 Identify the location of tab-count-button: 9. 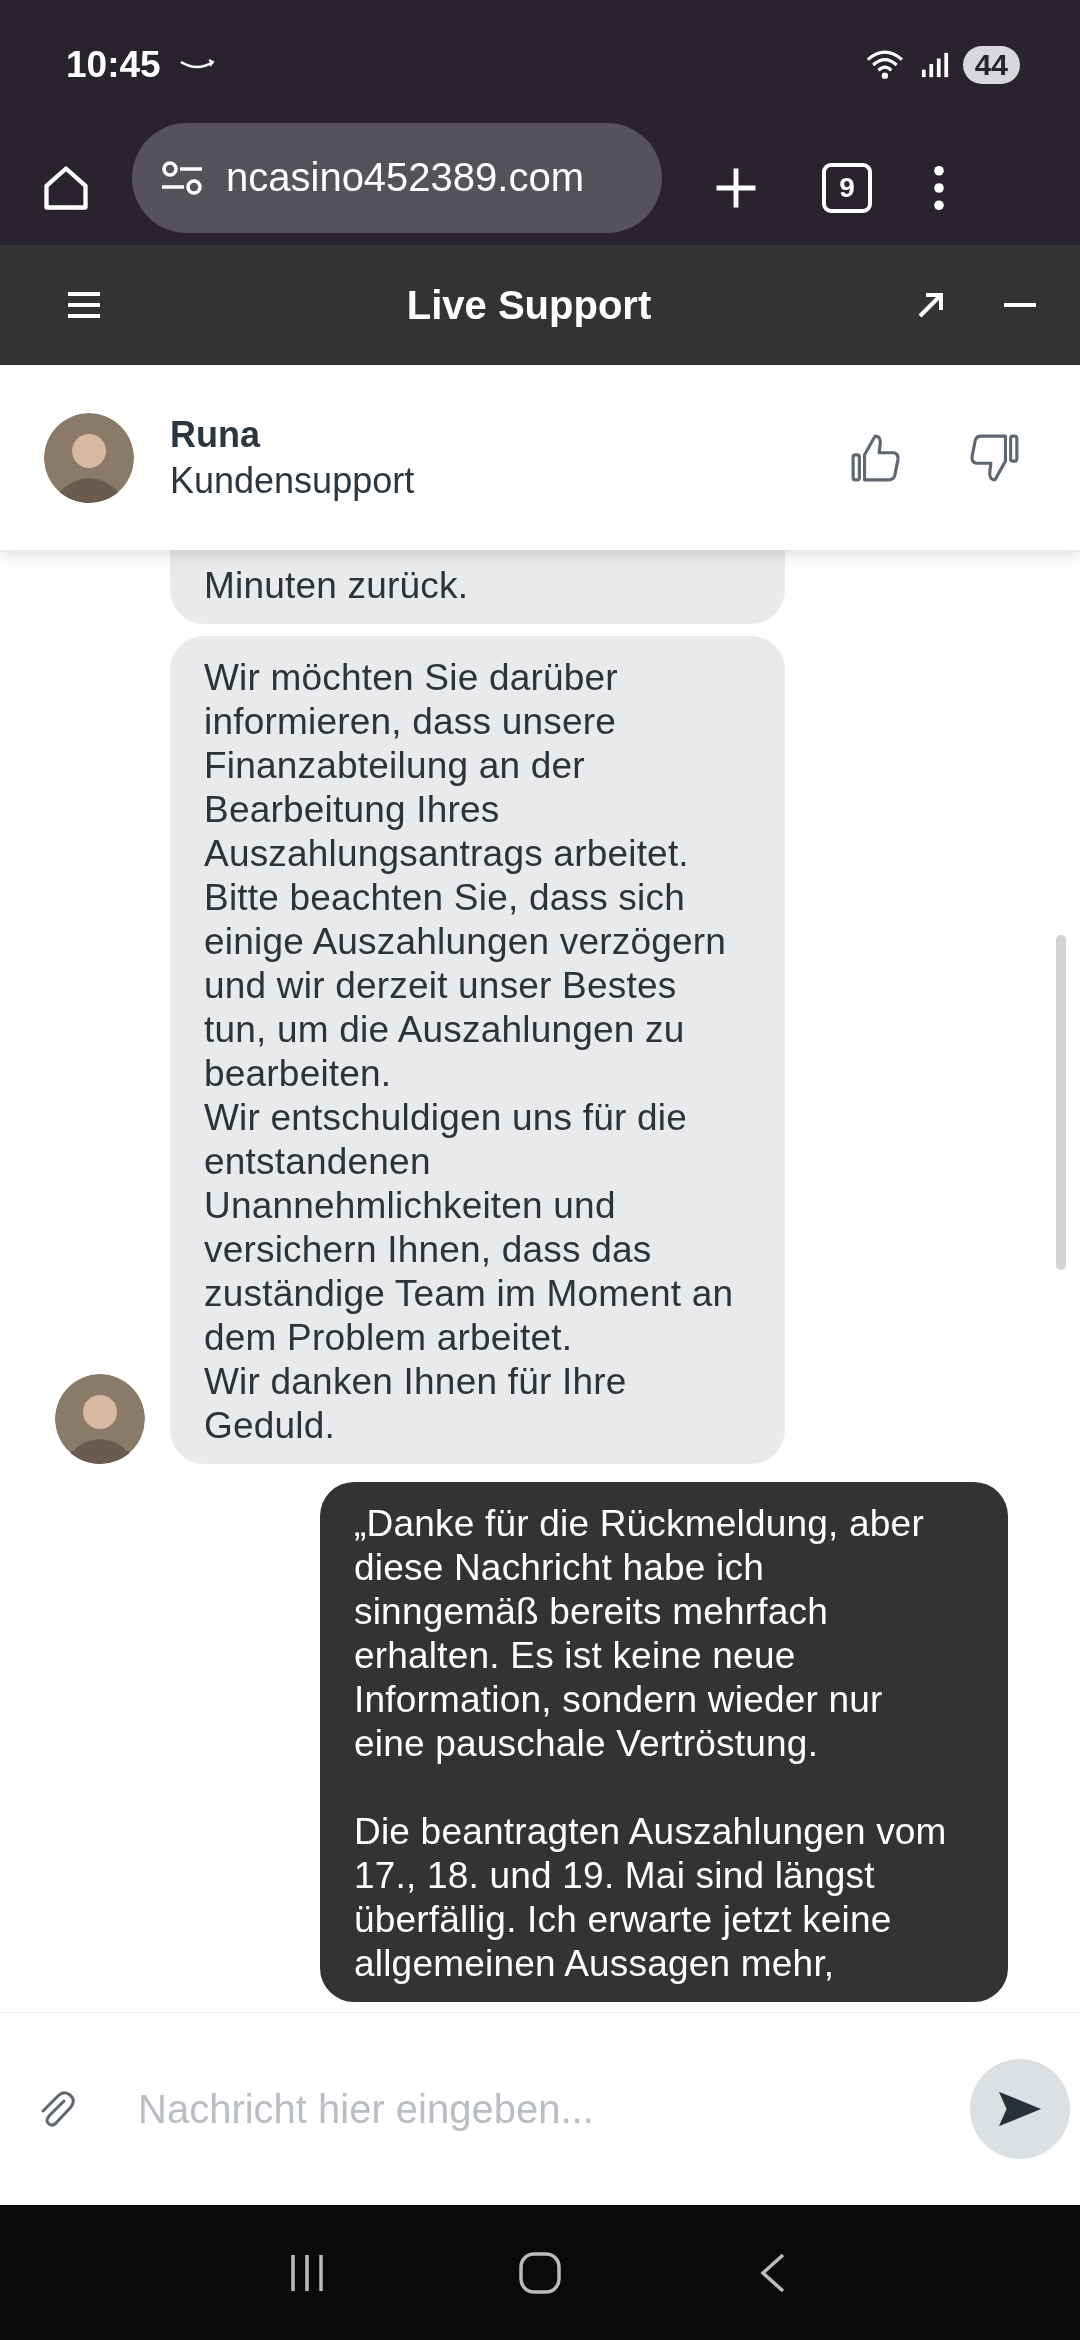
(847, 187).